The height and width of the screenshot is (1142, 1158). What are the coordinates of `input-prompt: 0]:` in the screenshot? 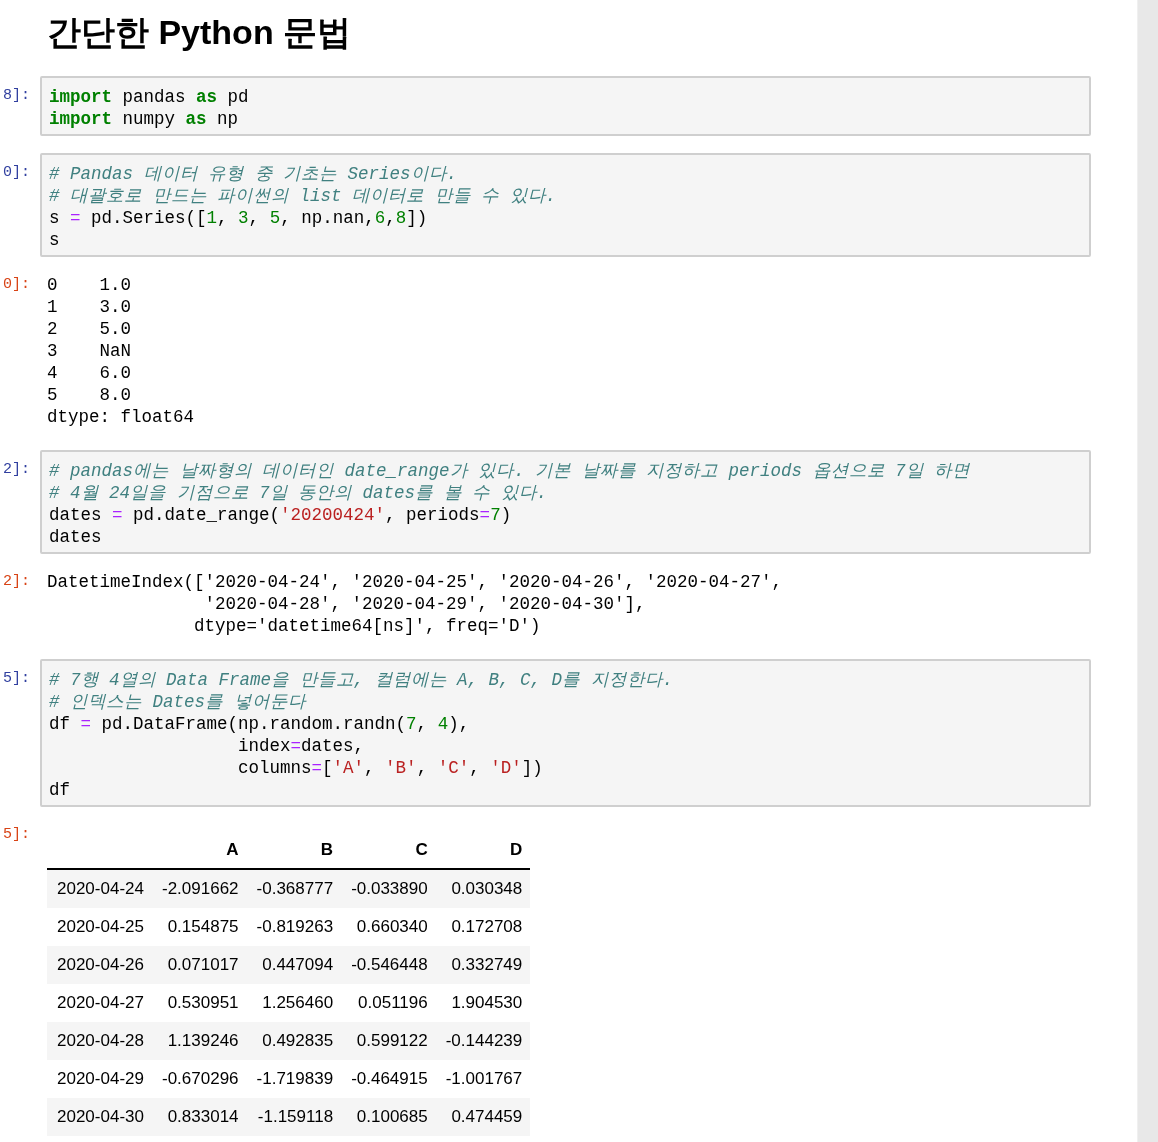 It's located at (16, 173).